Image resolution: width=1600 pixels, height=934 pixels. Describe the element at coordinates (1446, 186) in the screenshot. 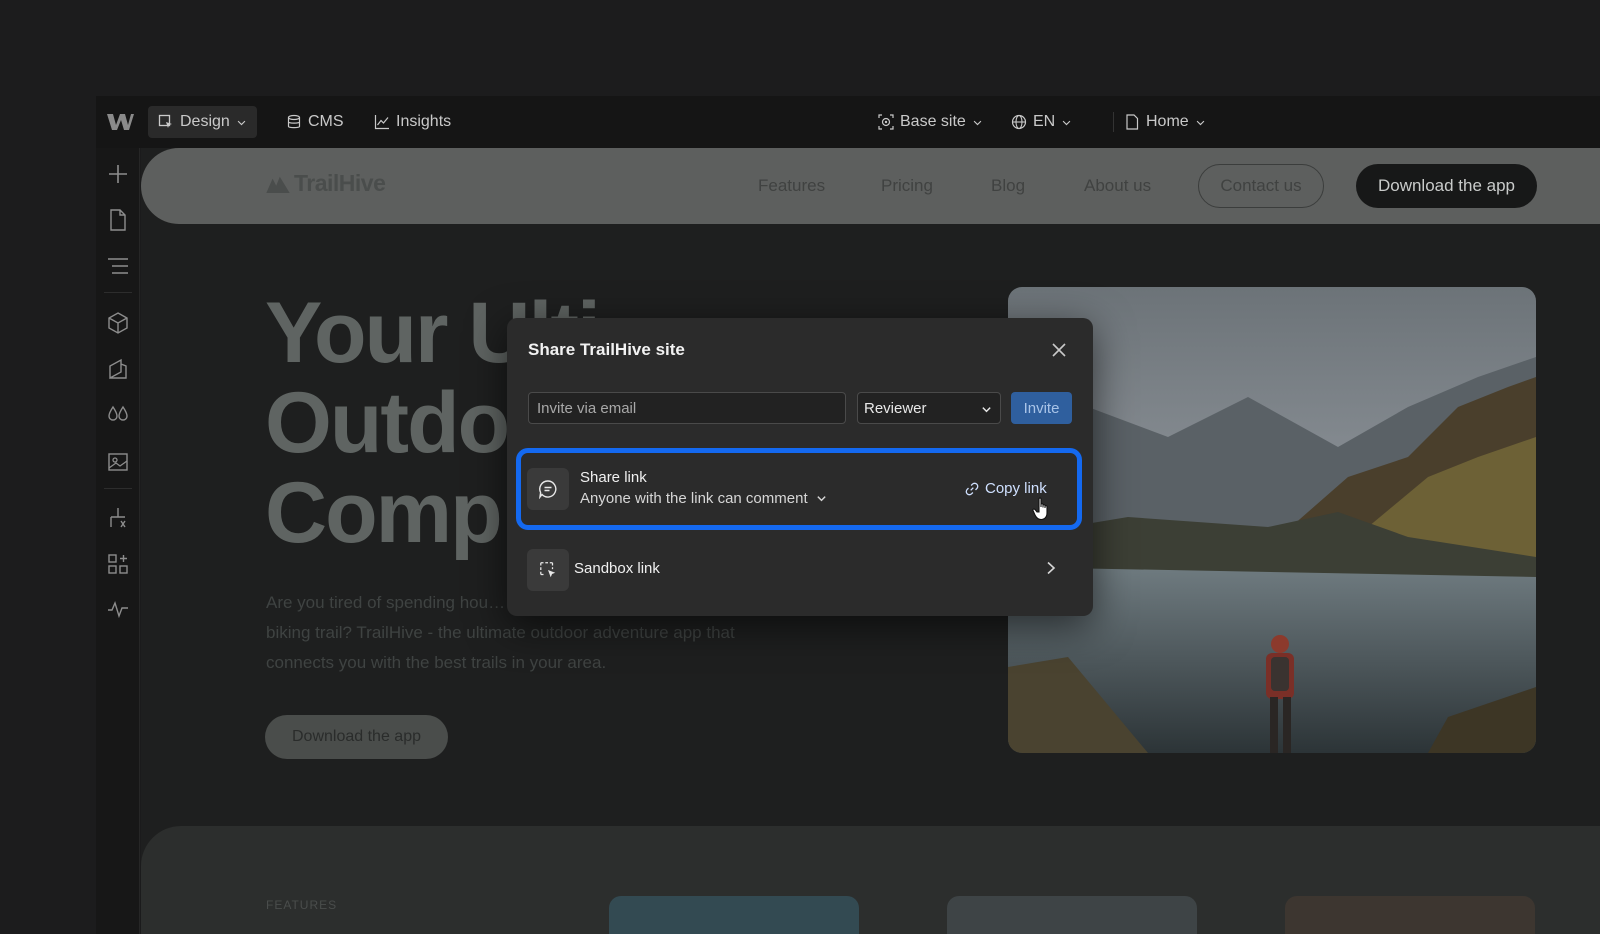

I see `nav-download-button: Download the app` at that location.